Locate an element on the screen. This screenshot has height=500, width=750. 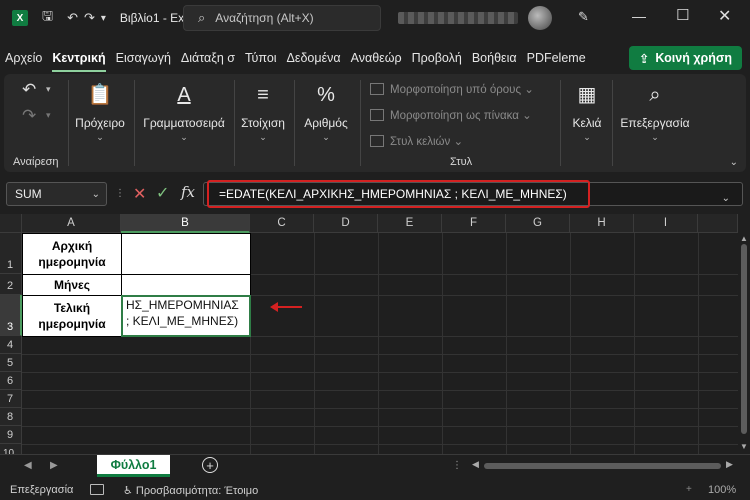
alignment-button: ≡ Στοίχιση ⌄ is located at coordinates (263, 112).